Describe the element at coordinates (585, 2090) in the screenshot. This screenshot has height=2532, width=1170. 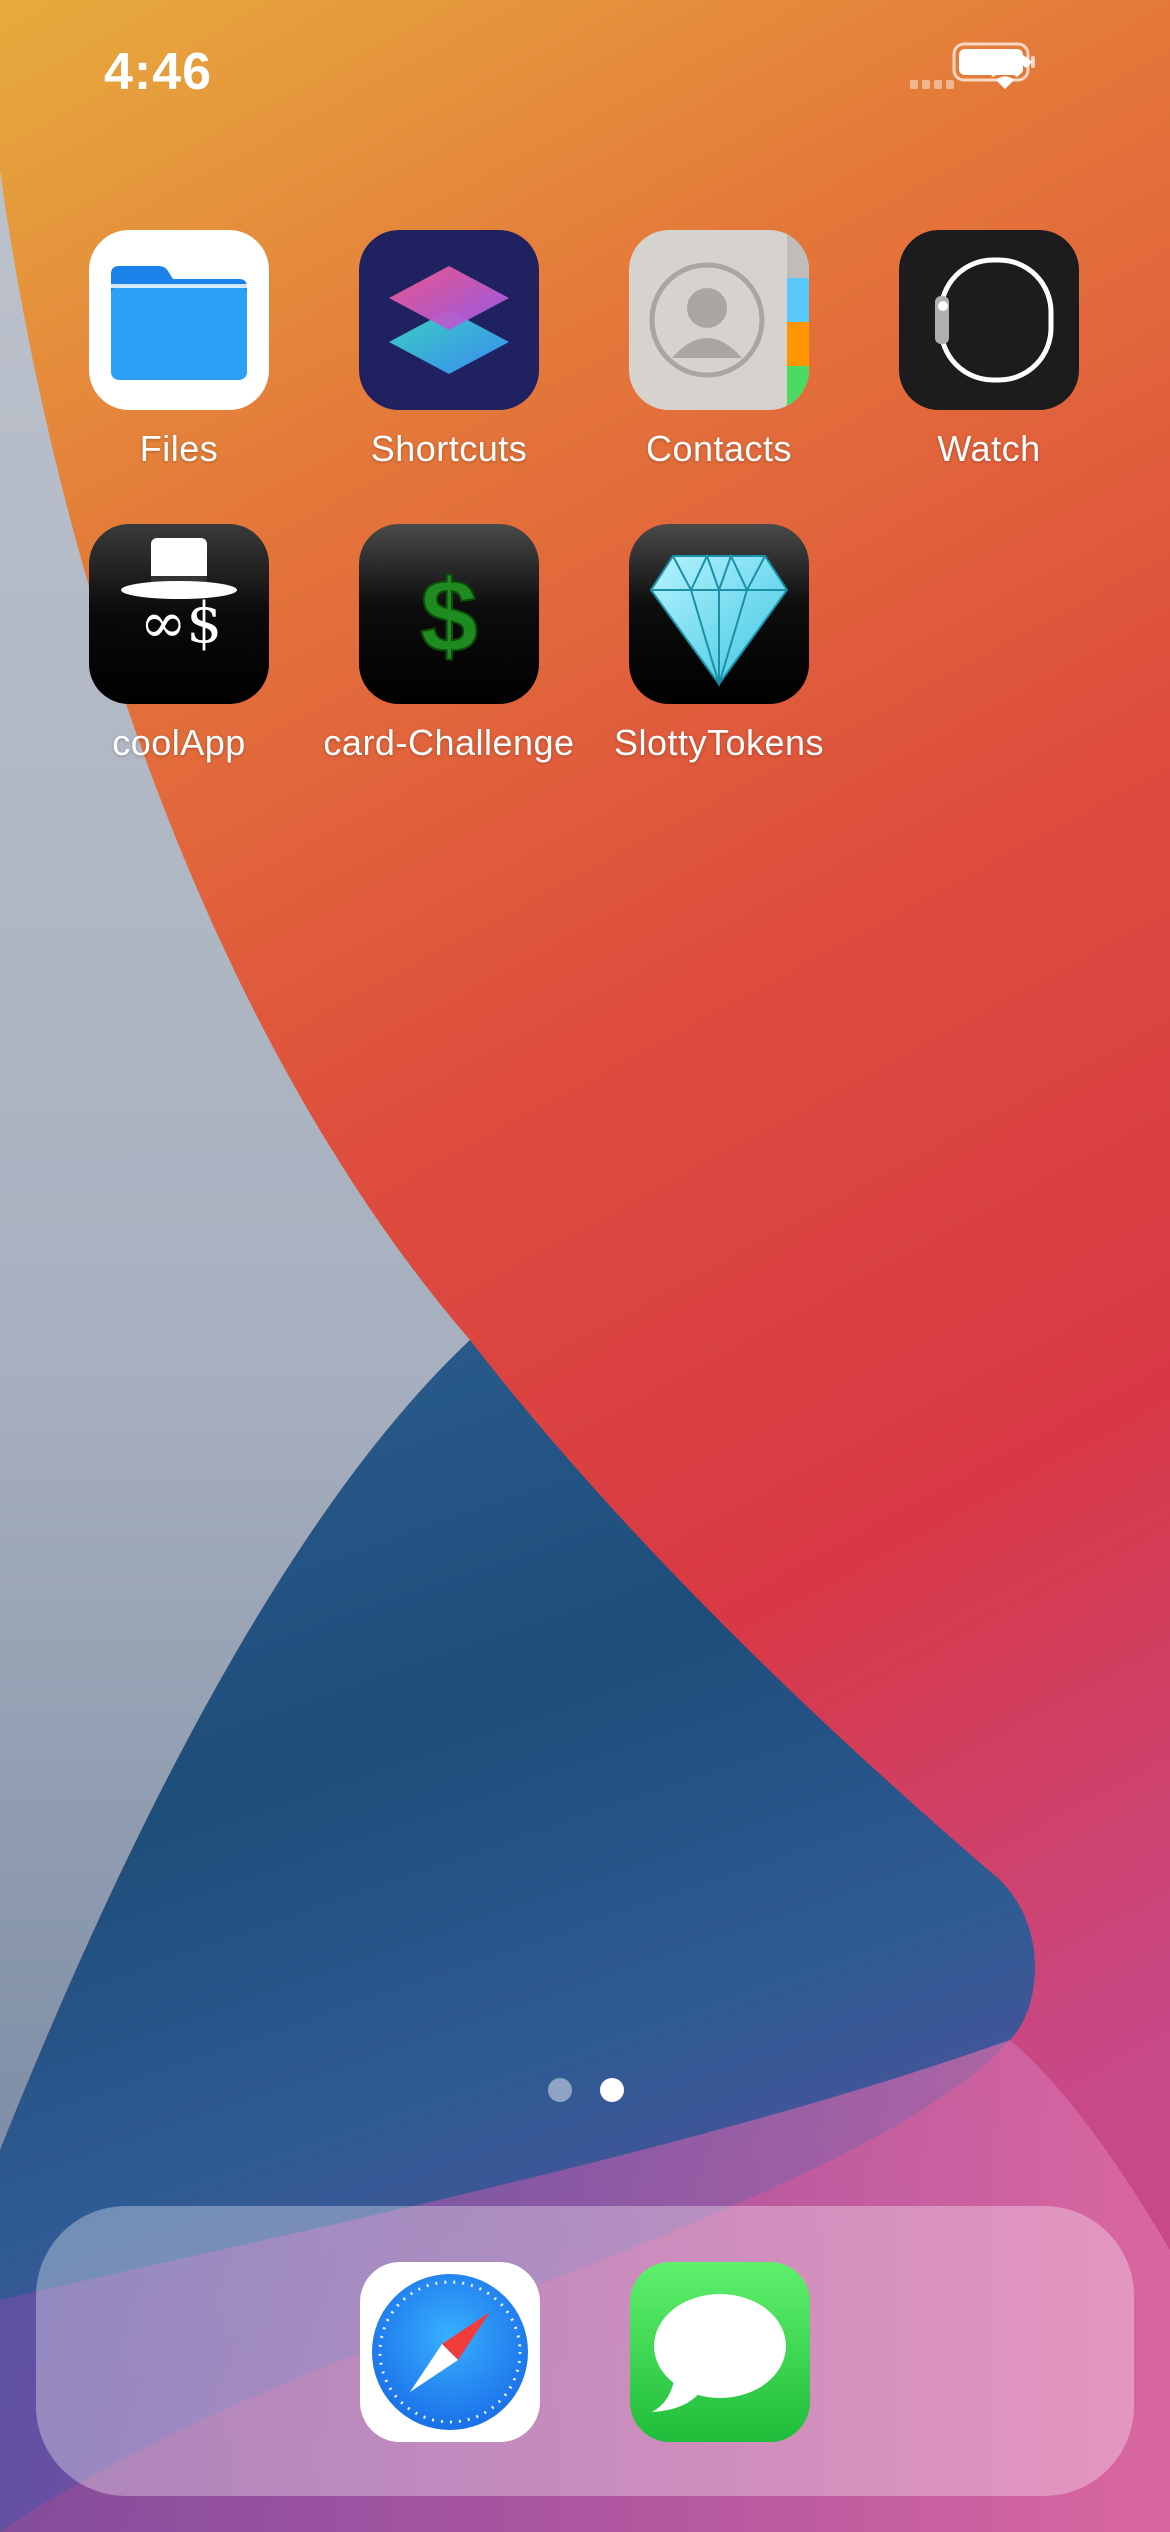
I see `page-indicator` at that location.